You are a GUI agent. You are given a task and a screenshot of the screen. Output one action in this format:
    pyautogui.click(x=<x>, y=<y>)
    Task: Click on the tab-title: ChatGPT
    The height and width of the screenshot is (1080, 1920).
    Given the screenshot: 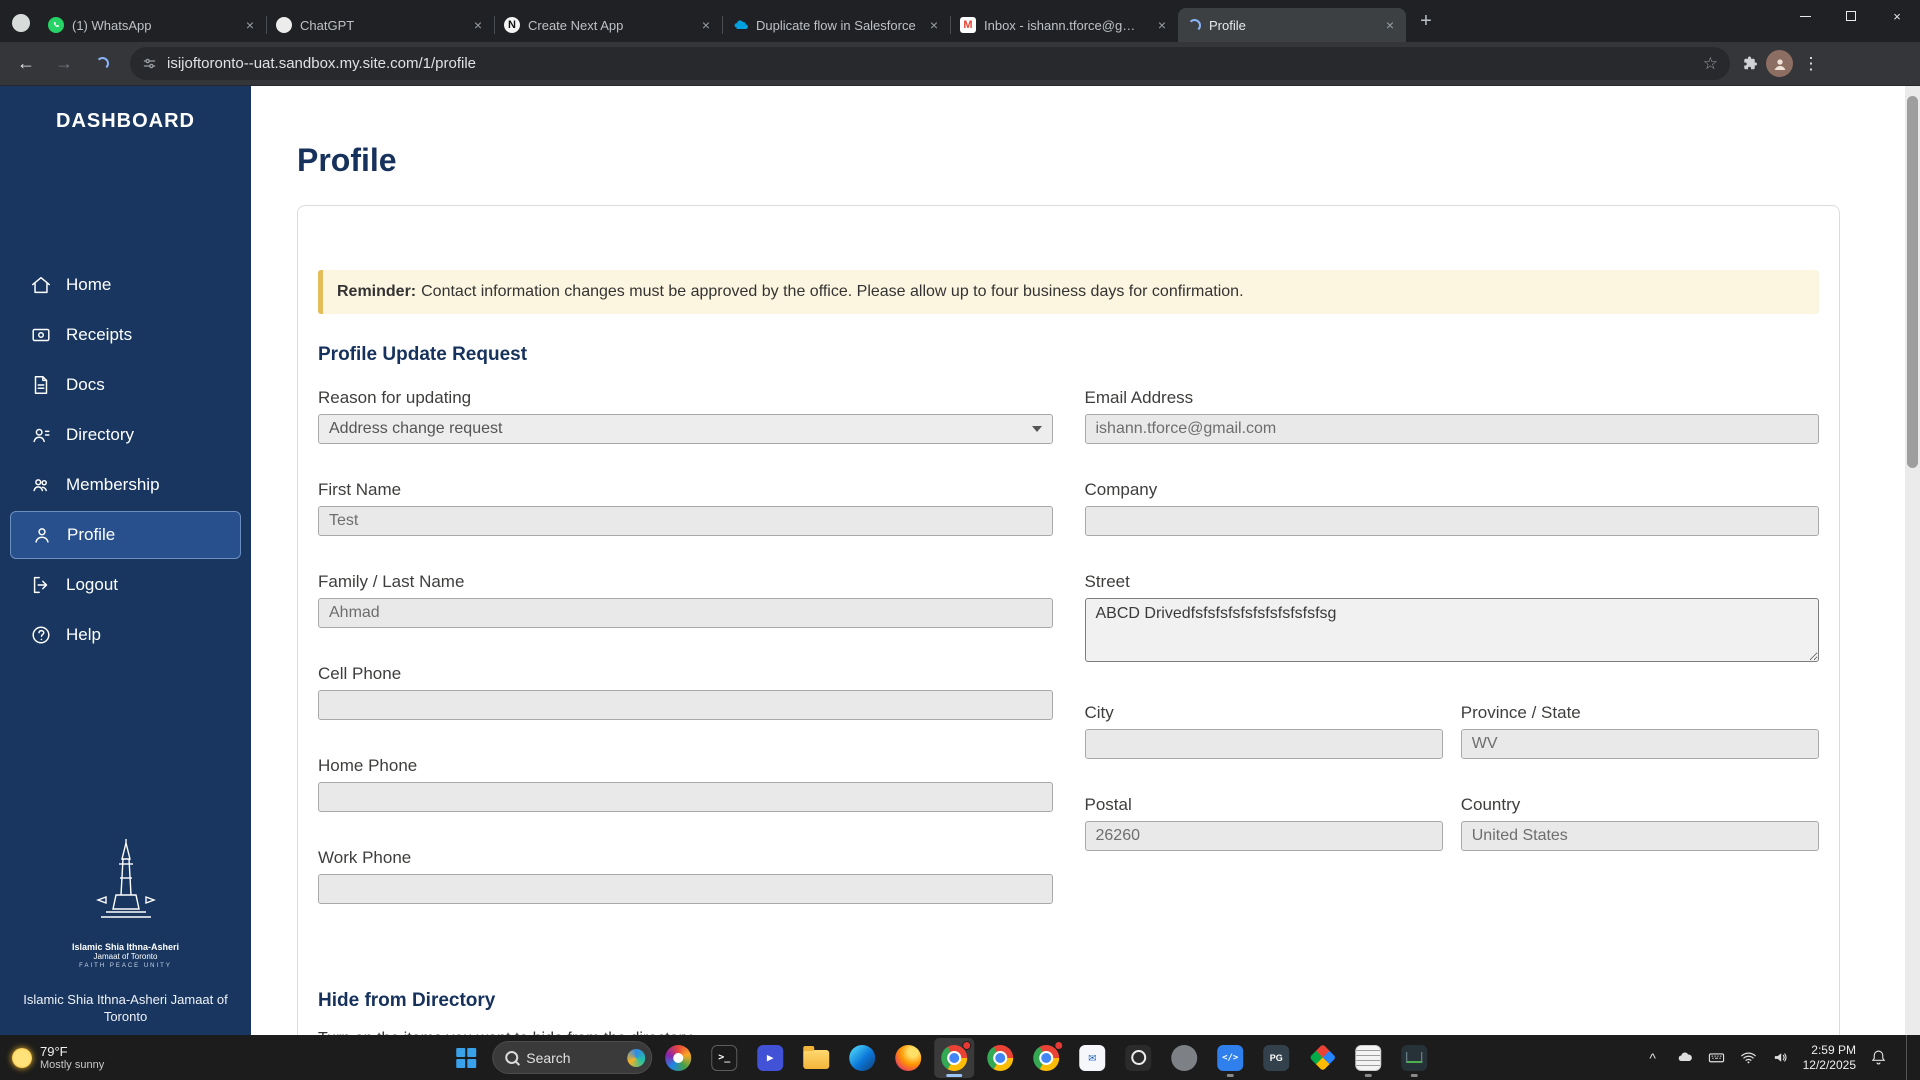 What is the action you would take?
    pyautogui.click(x=327, y=25)
    